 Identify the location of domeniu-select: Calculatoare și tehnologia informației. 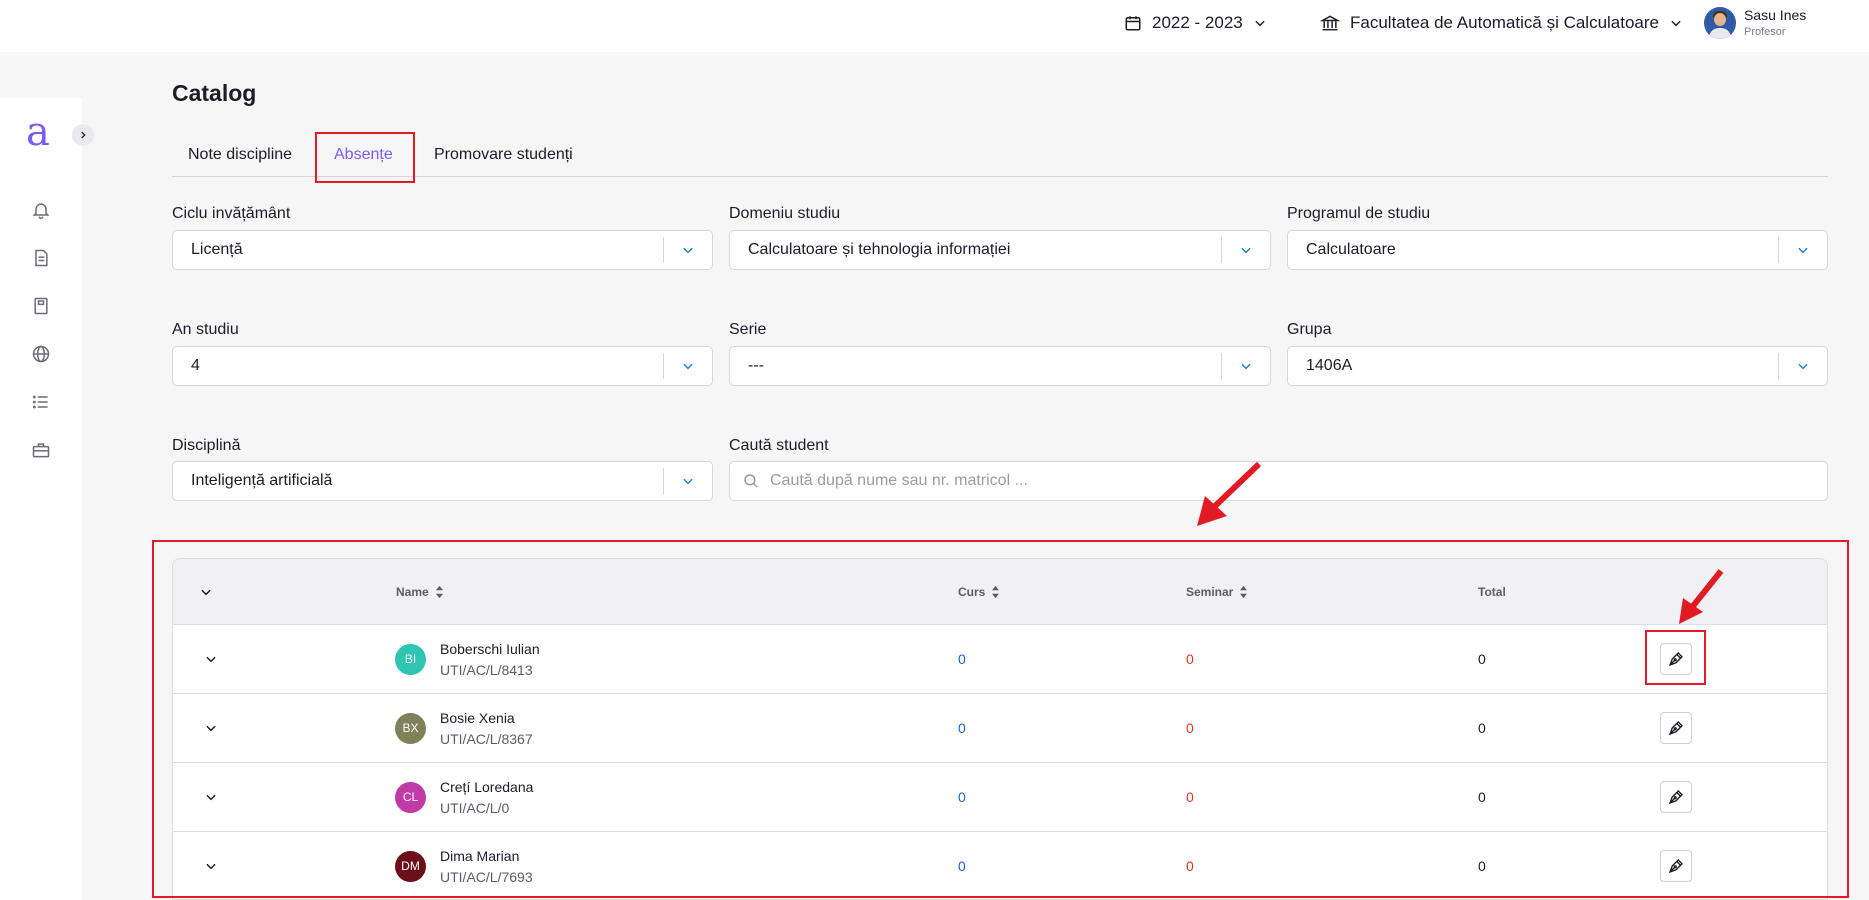
(1000, 250).